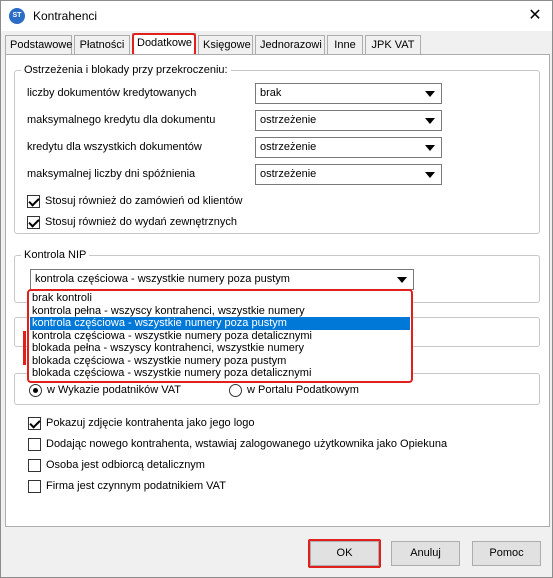  Describe the element at coordinates (34, 465) in the screenshot. I see `checkbox-retail-recipient` at that location.